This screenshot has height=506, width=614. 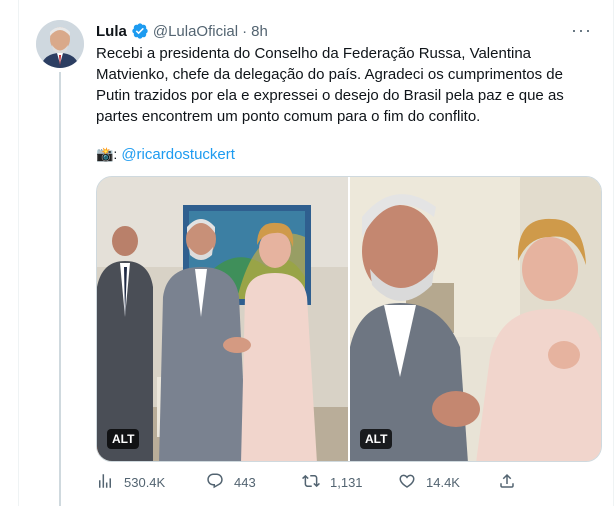 I want to click on reply-count: 443, so click(x=245, y=482).